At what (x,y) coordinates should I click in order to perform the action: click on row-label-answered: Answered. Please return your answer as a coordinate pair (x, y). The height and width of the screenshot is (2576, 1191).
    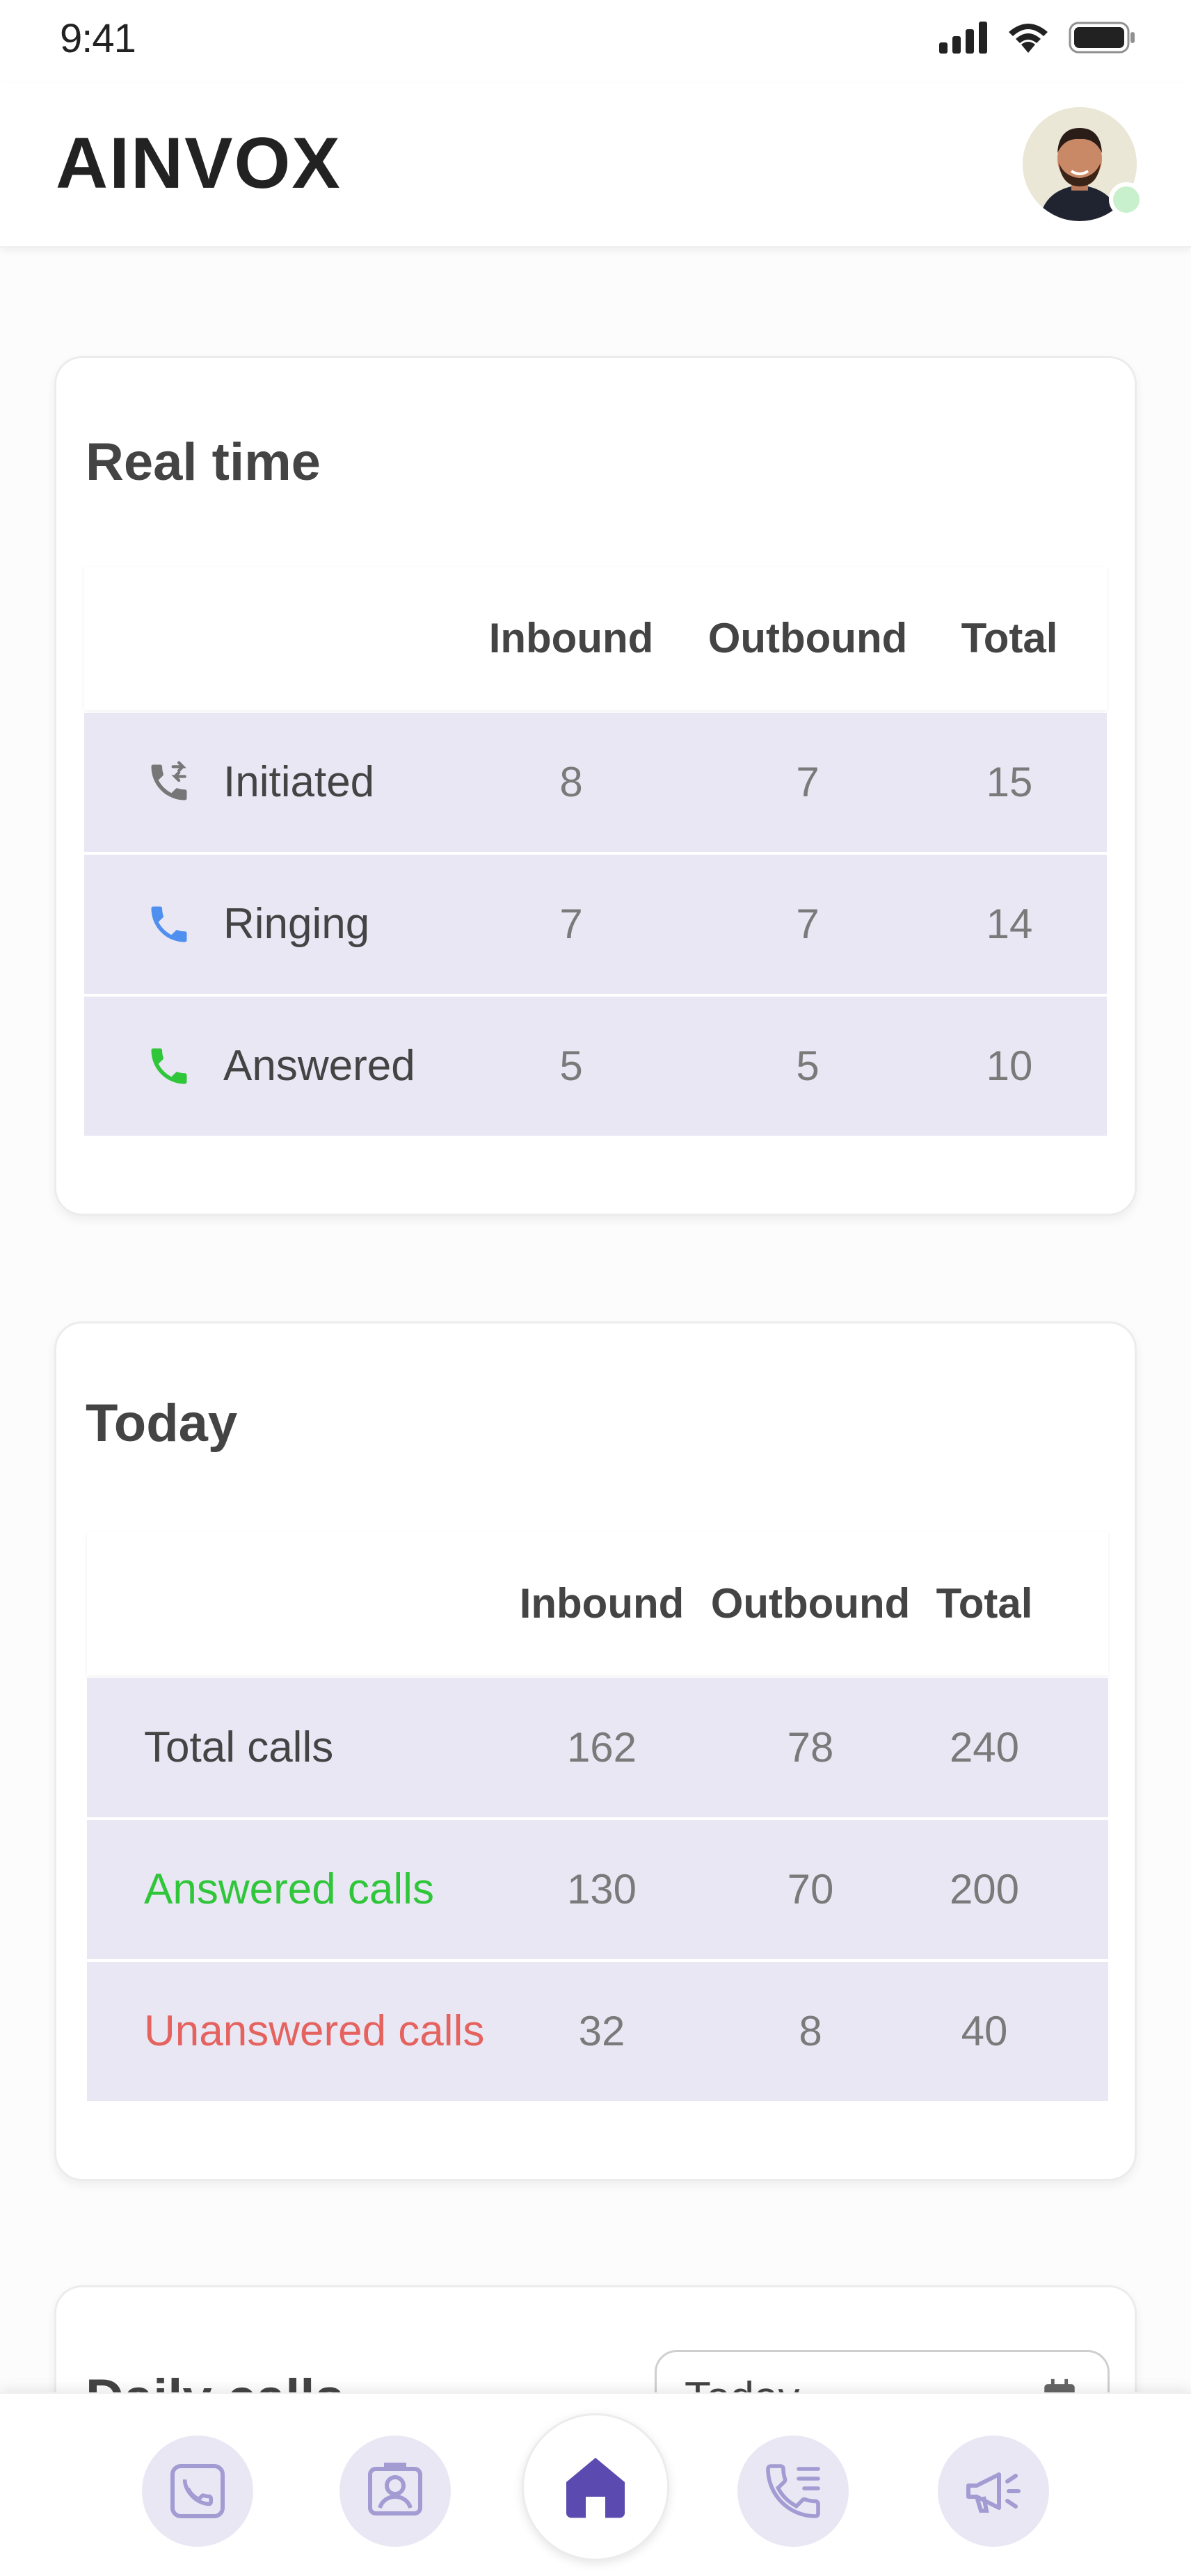
    Looking at the image, I should click on (319, 1066).